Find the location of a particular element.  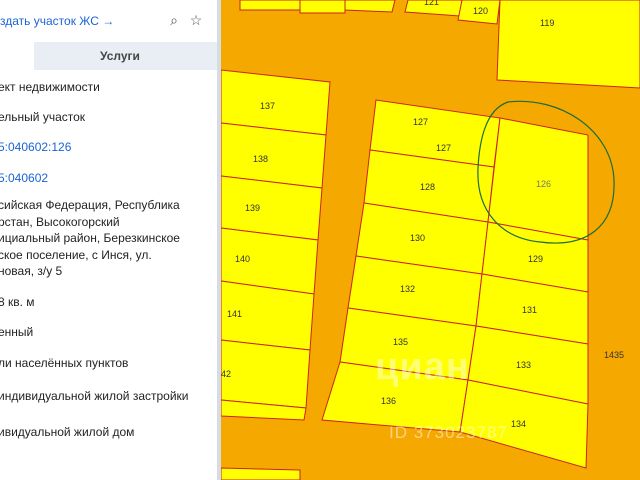

address-line: ициальный район, Березкинское is located at coordinates (90, 238).